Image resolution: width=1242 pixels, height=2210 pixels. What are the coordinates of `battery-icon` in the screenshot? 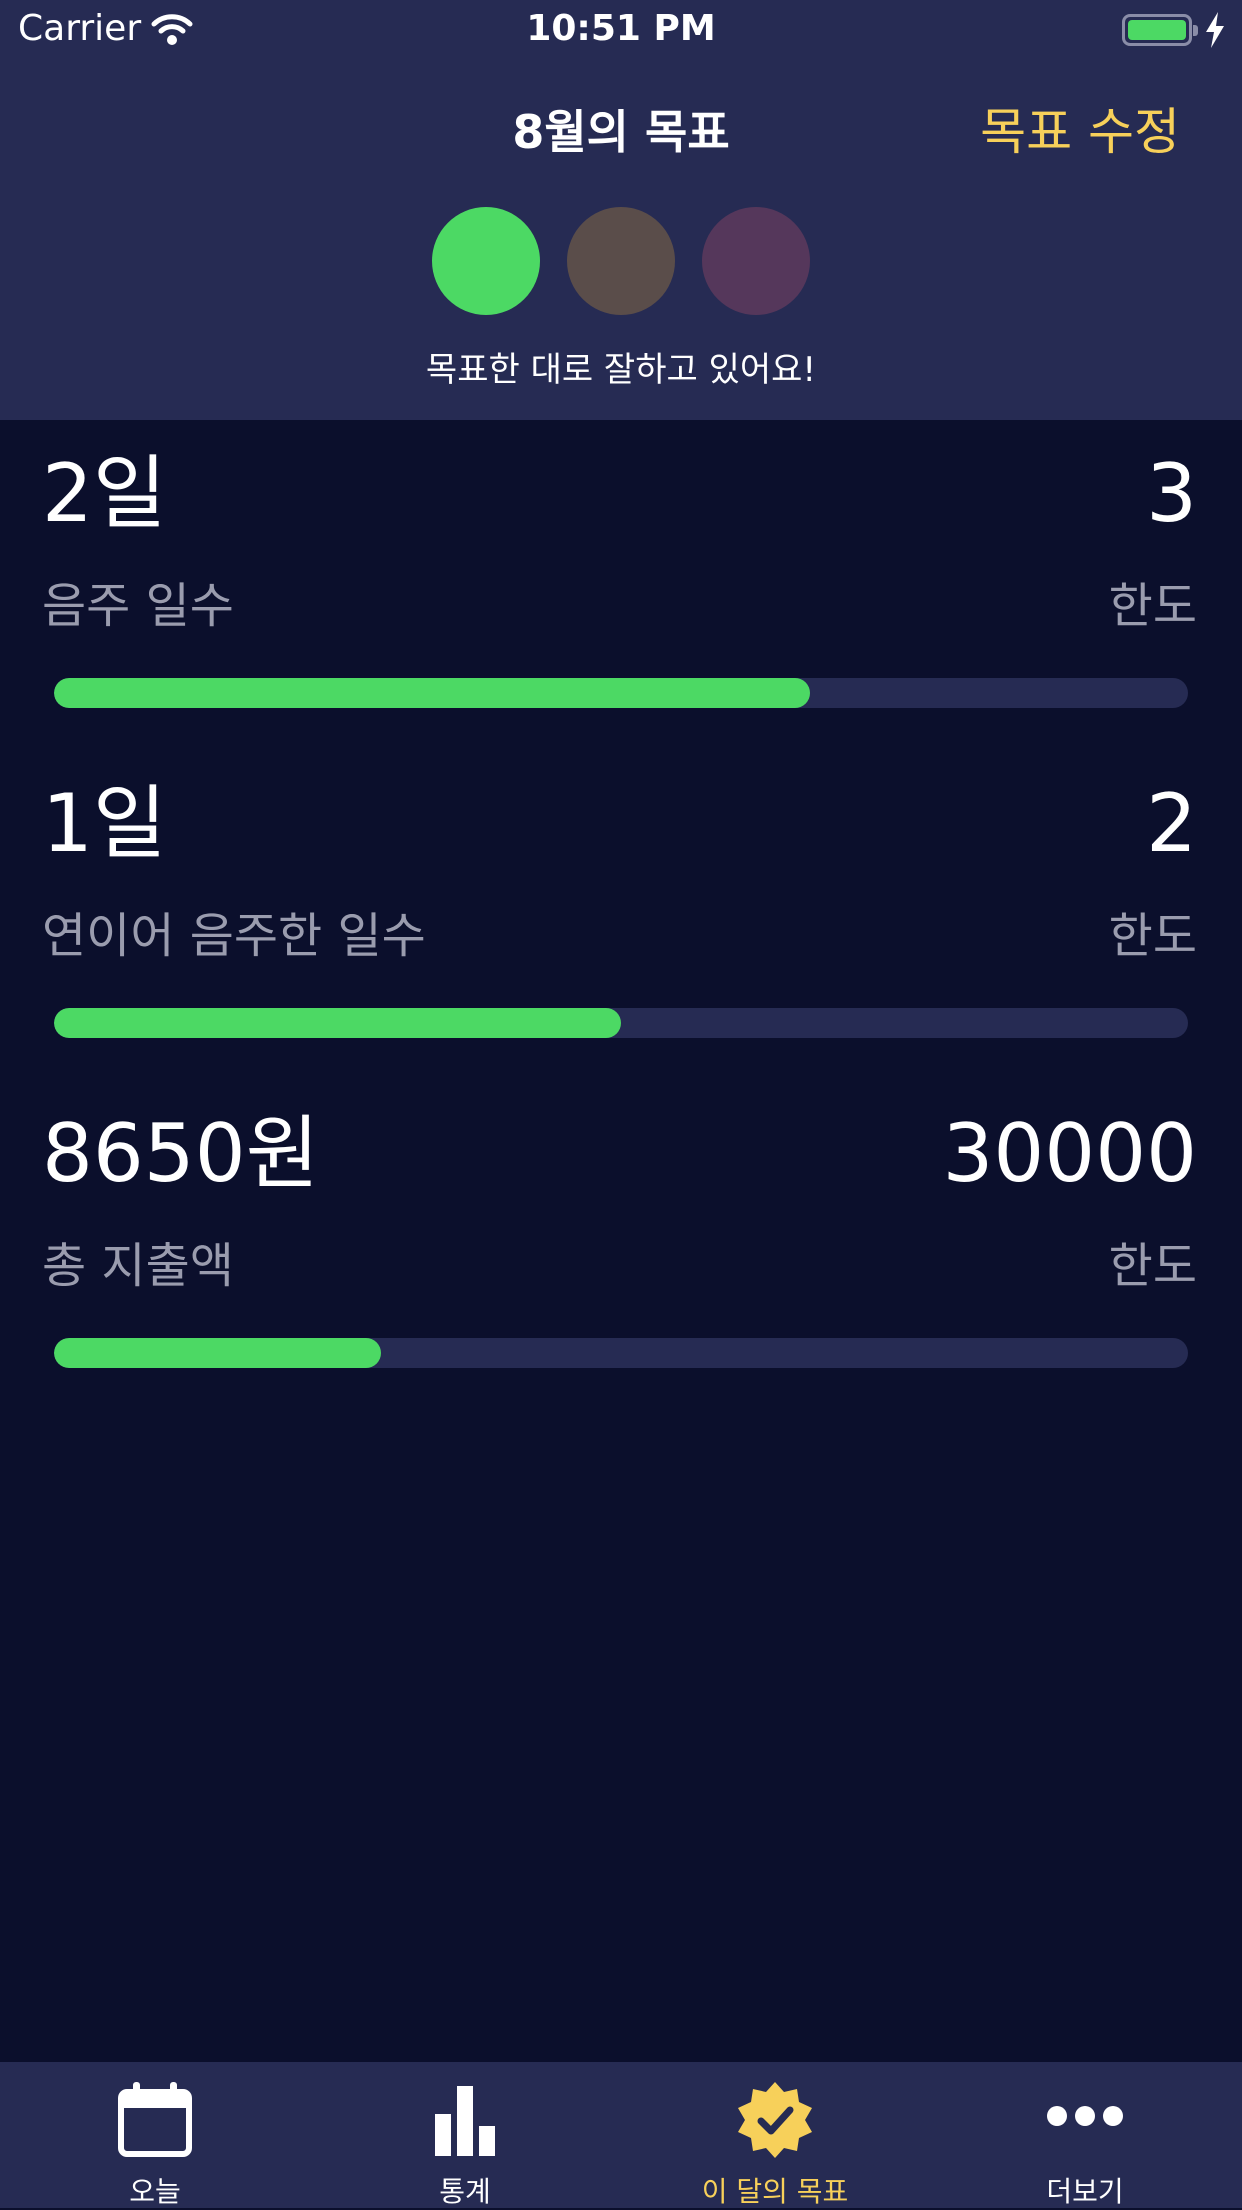 It's located at (1160, 30).